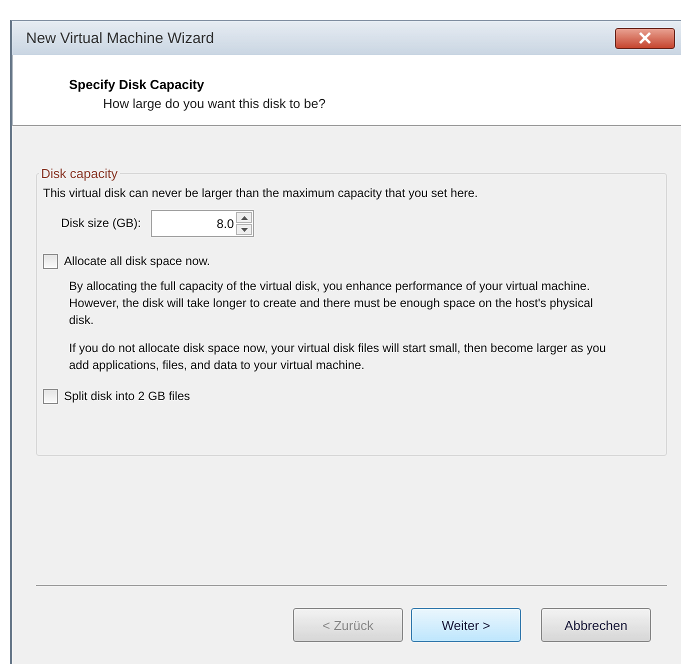 Image resolution: width=681 pixels, height=664 pixels. Describe the element at coordinates (101, 223) in the screenshot. I see `disk-size-label: Disk size (GB):` at that location.